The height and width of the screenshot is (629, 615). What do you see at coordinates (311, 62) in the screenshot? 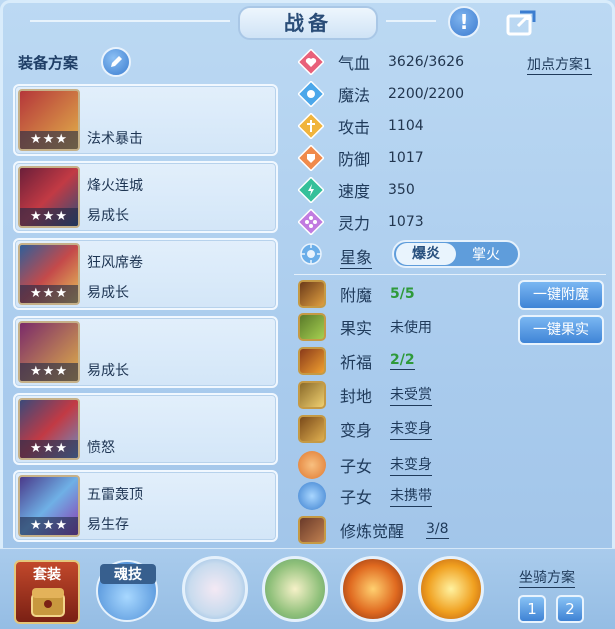
I see `heart-icon` at bounding box center [311, 62].